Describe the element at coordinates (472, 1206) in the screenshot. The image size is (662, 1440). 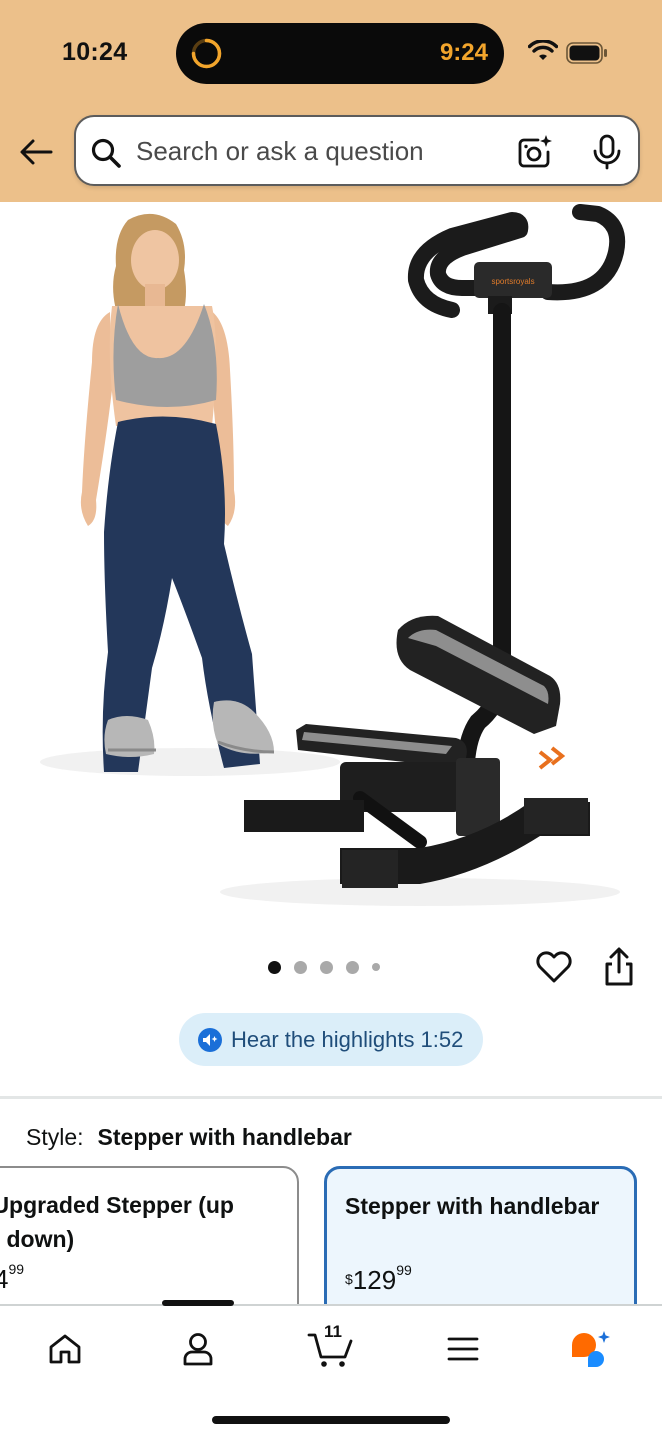
I see `option-title: Stepper with handlebar` at that location.